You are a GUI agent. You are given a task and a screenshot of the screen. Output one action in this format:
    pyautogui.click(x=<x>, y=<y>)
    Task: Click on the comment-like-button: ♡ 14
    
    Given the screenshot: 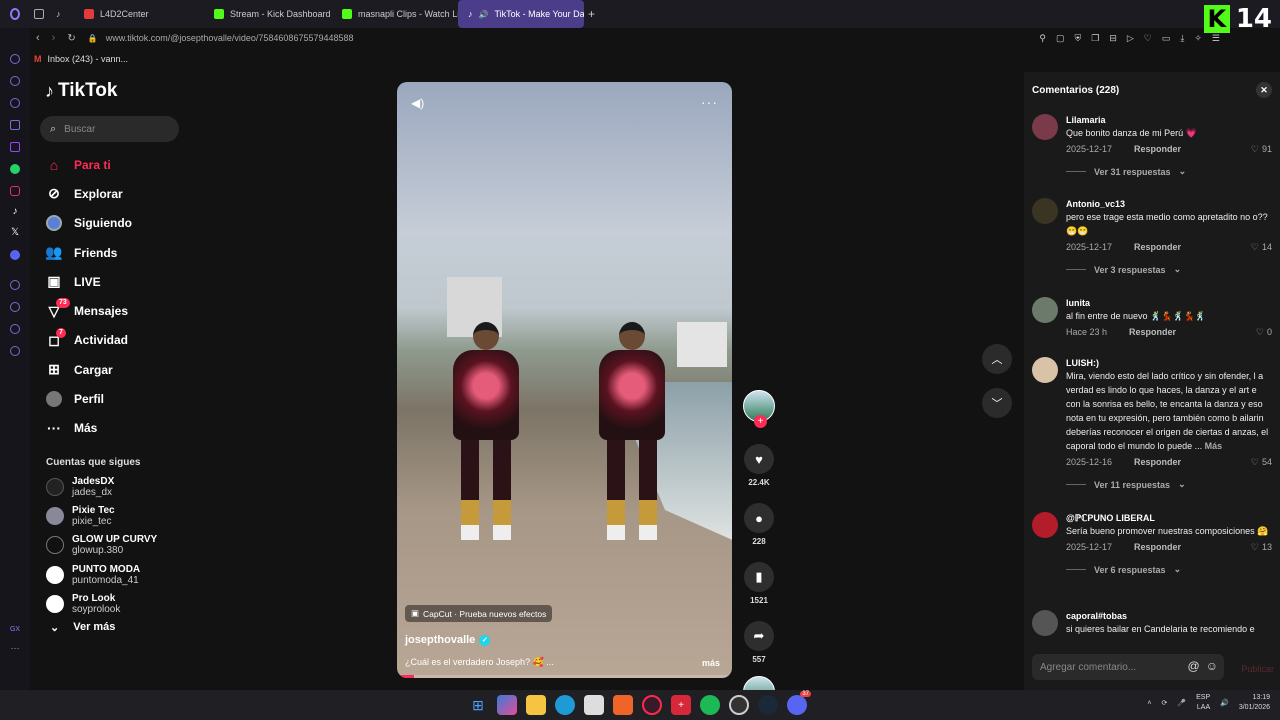 What is the action you would take?
    pyautogui.click(x=1261, y=247)
    